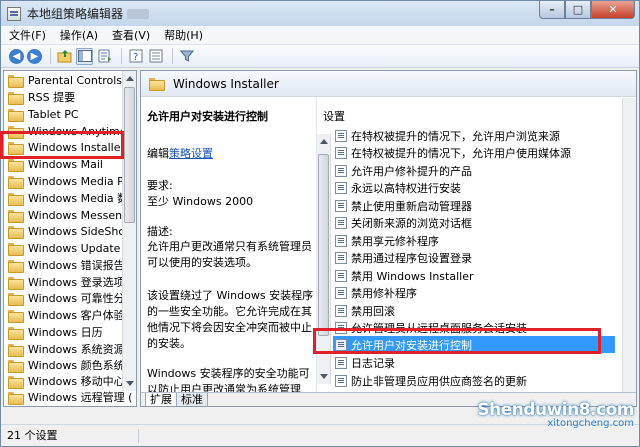  What do you see at coordinates (104, 56) in the screenshot?
I see `export-list-button` at bounding box center [104, 56].